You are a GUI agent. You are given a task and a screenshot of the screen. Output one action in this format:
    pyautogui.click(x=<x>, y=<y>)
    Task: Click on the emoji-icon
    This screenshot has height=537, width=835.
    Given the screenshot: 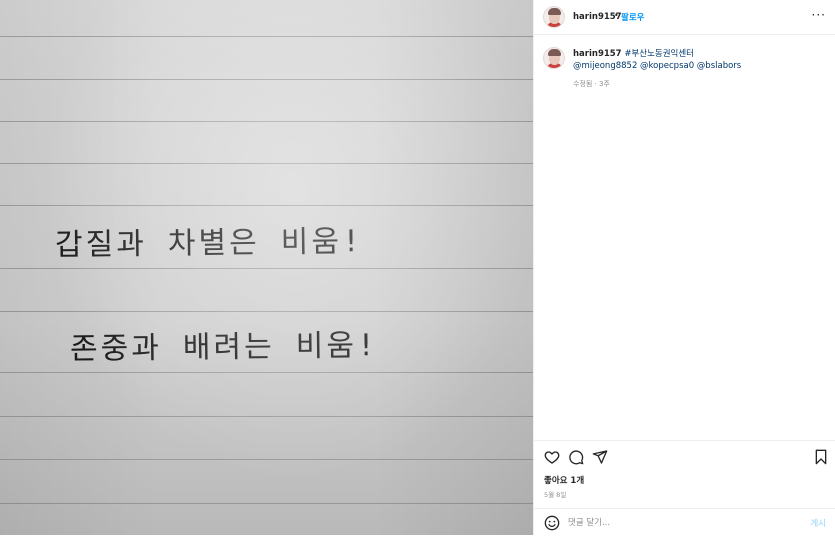 What is the action you would take?
    pyautogui.click(x=552, y=523)
    